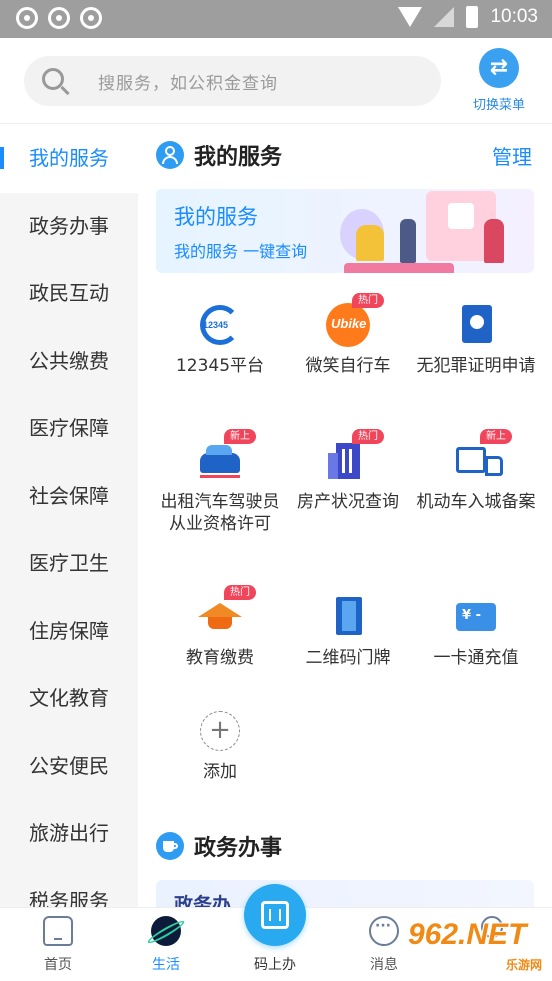 This screenshot has width=552, height=981. What do you see at coordinates (188, 84) in the screenshot?
I see `search-placeholder: 搜服务，如公积金查询` at bounding box center [188, 84].